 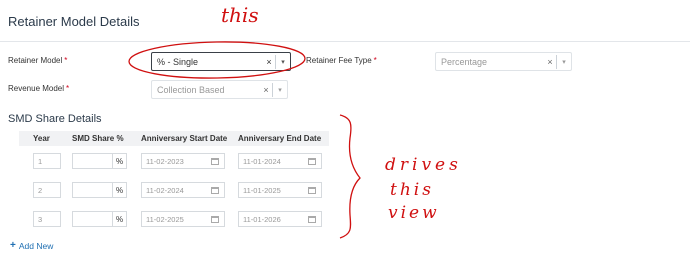 What do you see at coordinates (412, 190) in the screenshot?
I see `annotation-this-side: this` at bounding box center [412, 190].